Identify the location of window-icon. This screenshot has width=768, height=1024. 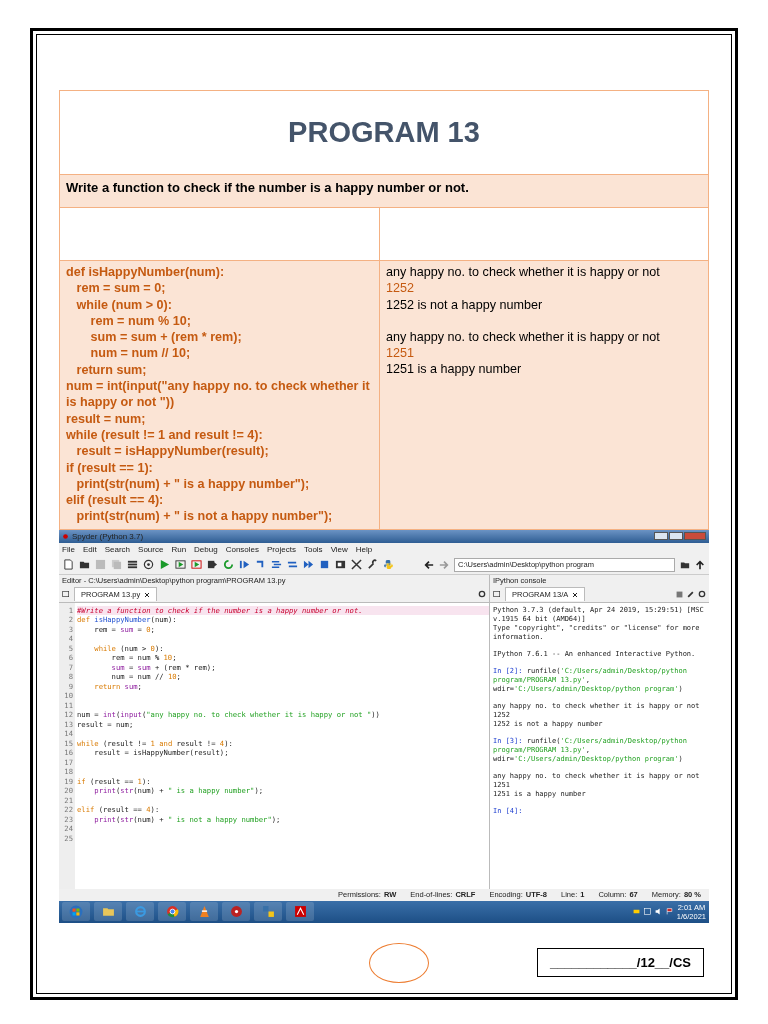
(340, 565).